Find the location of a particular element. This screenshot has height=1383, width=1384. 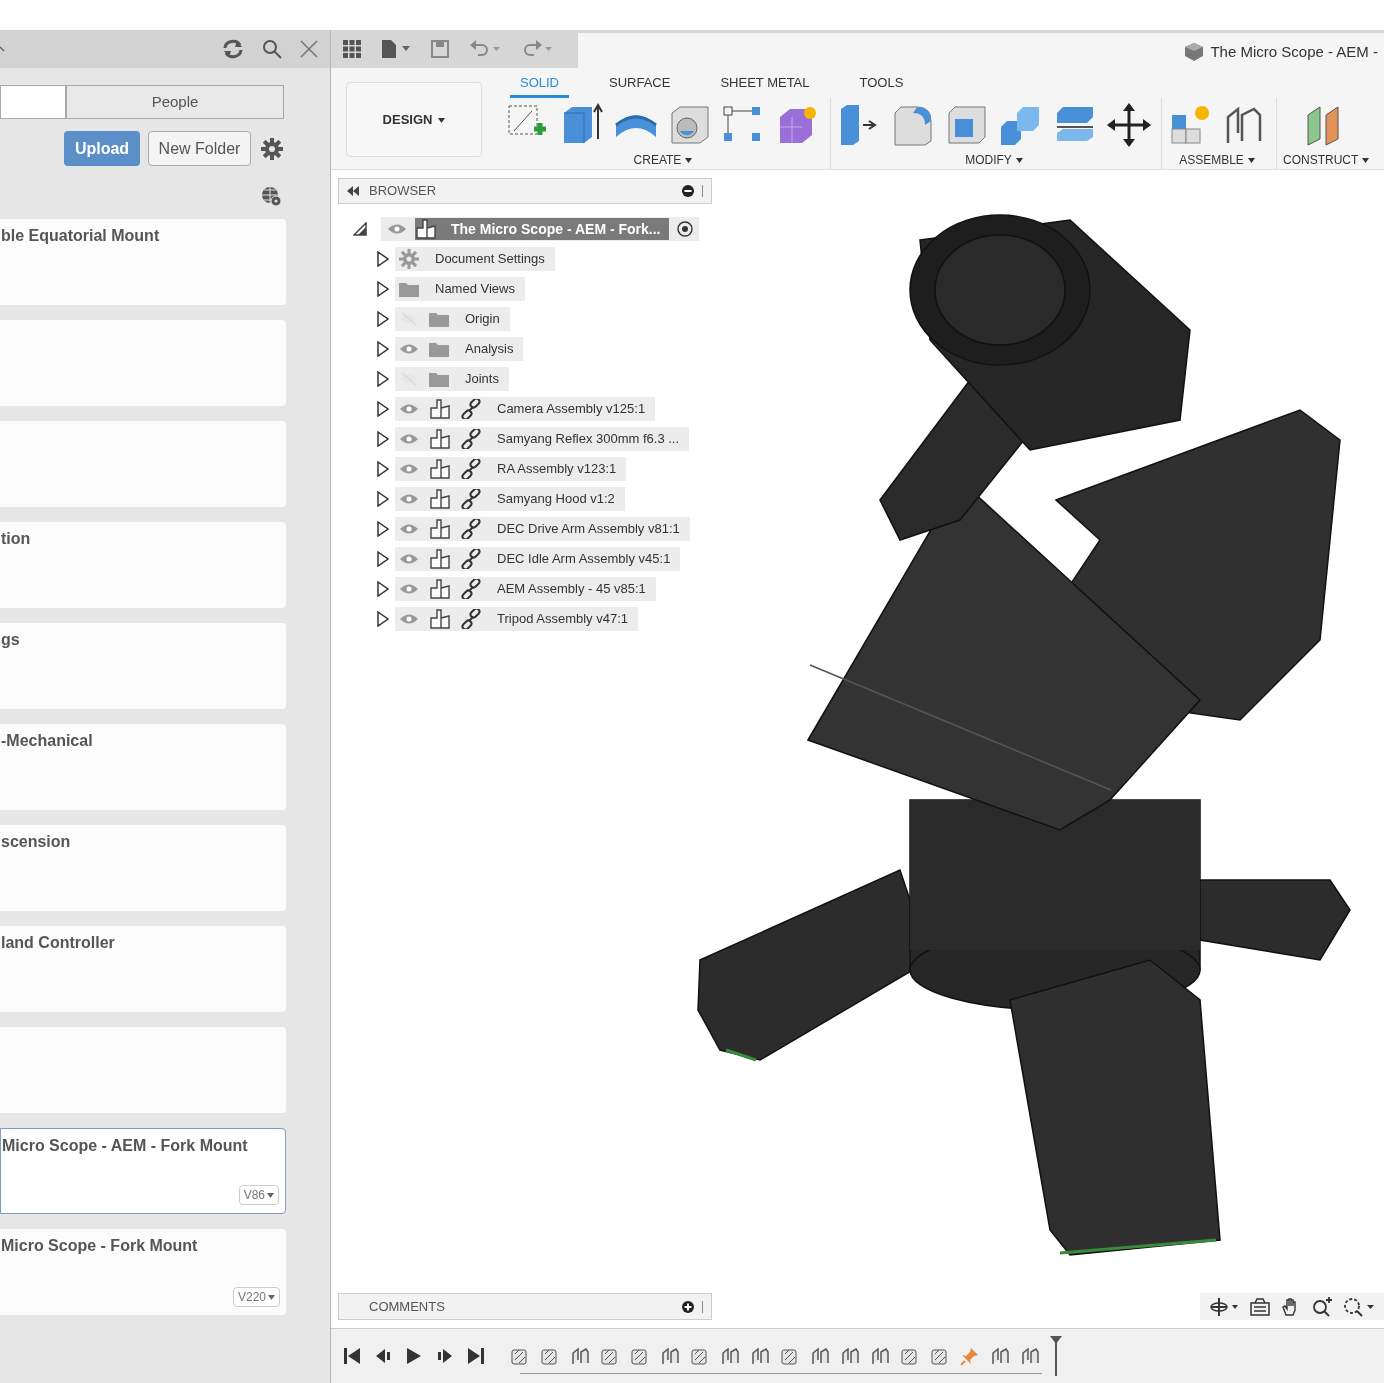

file-card: -Mechanical is located at coordinates (143, 767).